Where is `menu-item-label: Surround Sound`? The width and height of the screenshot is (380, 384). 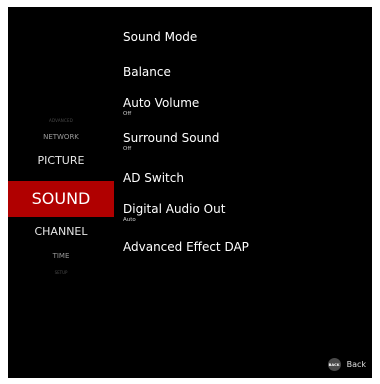 menu-item-label: Surround Sound is located at coordinates (171, 138).